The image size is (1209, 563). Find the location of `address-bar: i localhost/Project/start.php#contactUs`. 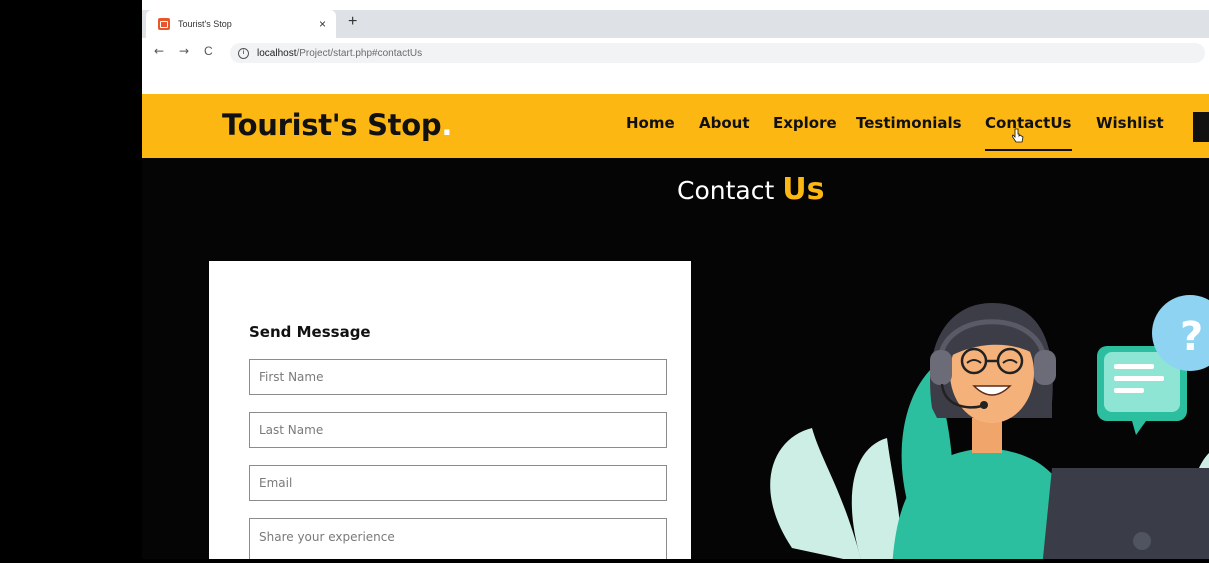

address-bar: i localhost/Project/start.php#contactUs is located at coordinates (717, 53).